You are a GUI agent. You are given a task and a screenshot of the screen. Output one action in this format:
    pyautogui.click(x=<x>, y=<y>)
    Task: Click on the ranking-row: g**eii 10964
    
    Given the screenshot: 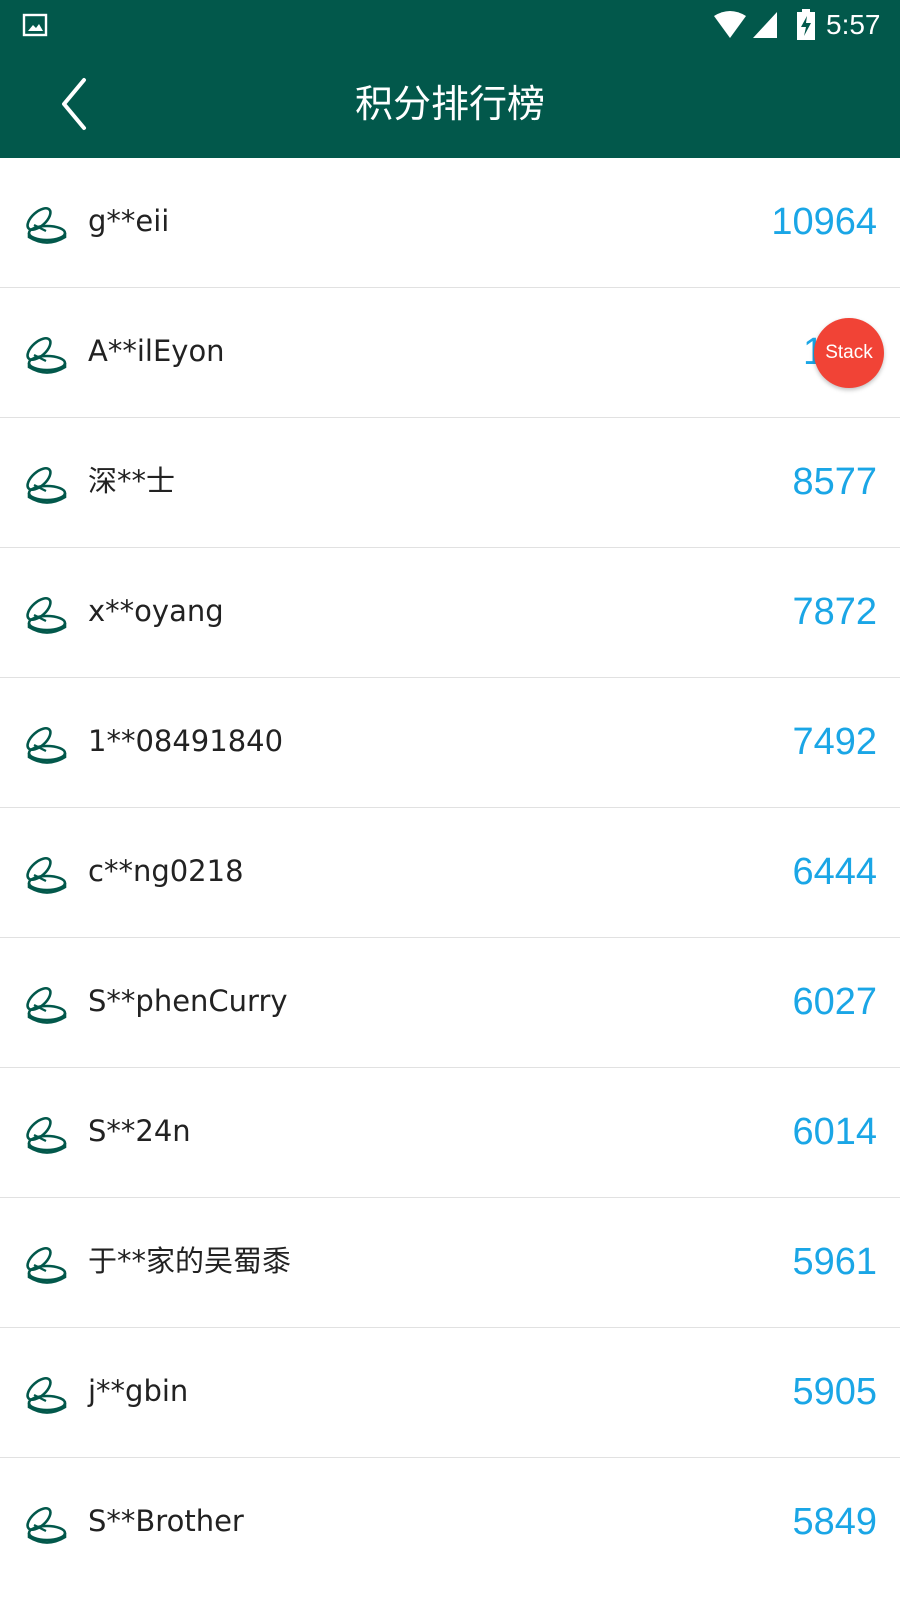 What is the action you would take?
    pyautogui.click(x=450, y=223)
    